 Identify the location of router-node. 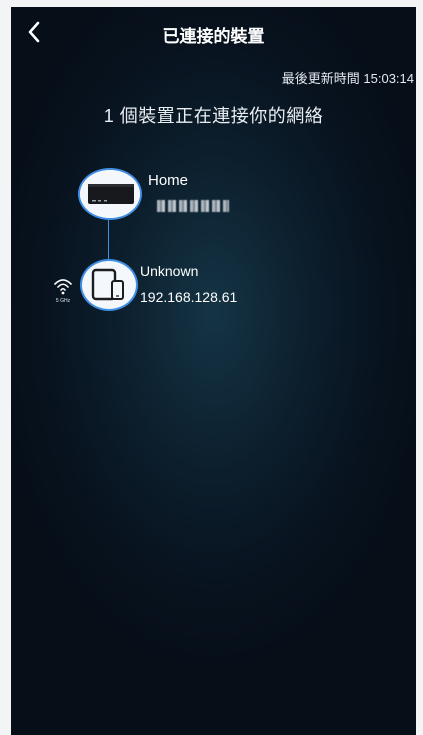
(110, 194).